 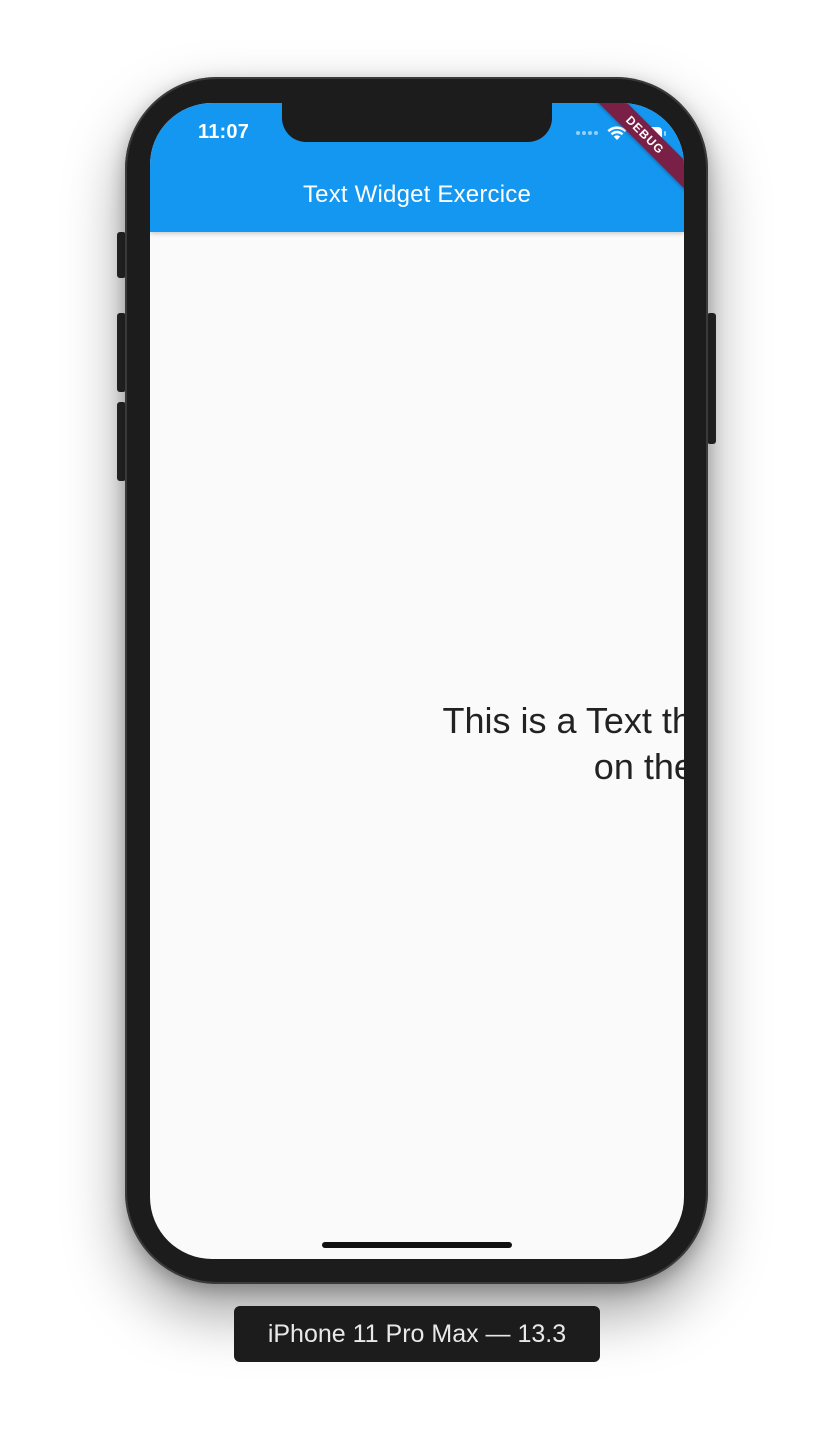 What do you see at coordinates (587, 133) in the screenshot?
I see `signal-icon` at bounding box center [587, 133].